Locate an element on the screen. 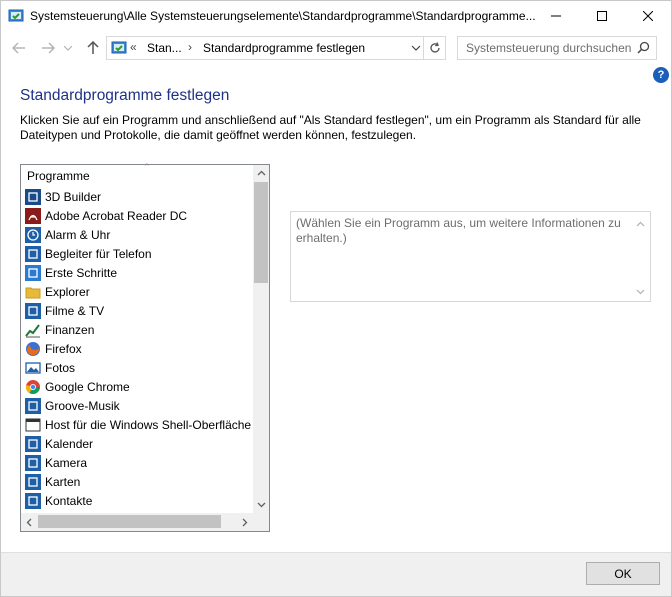 Image resolution: width=672 pixels, height=597 pixels. breadcrumb-current: Standardprogramme festlegen is located at coordinates (284, 48).